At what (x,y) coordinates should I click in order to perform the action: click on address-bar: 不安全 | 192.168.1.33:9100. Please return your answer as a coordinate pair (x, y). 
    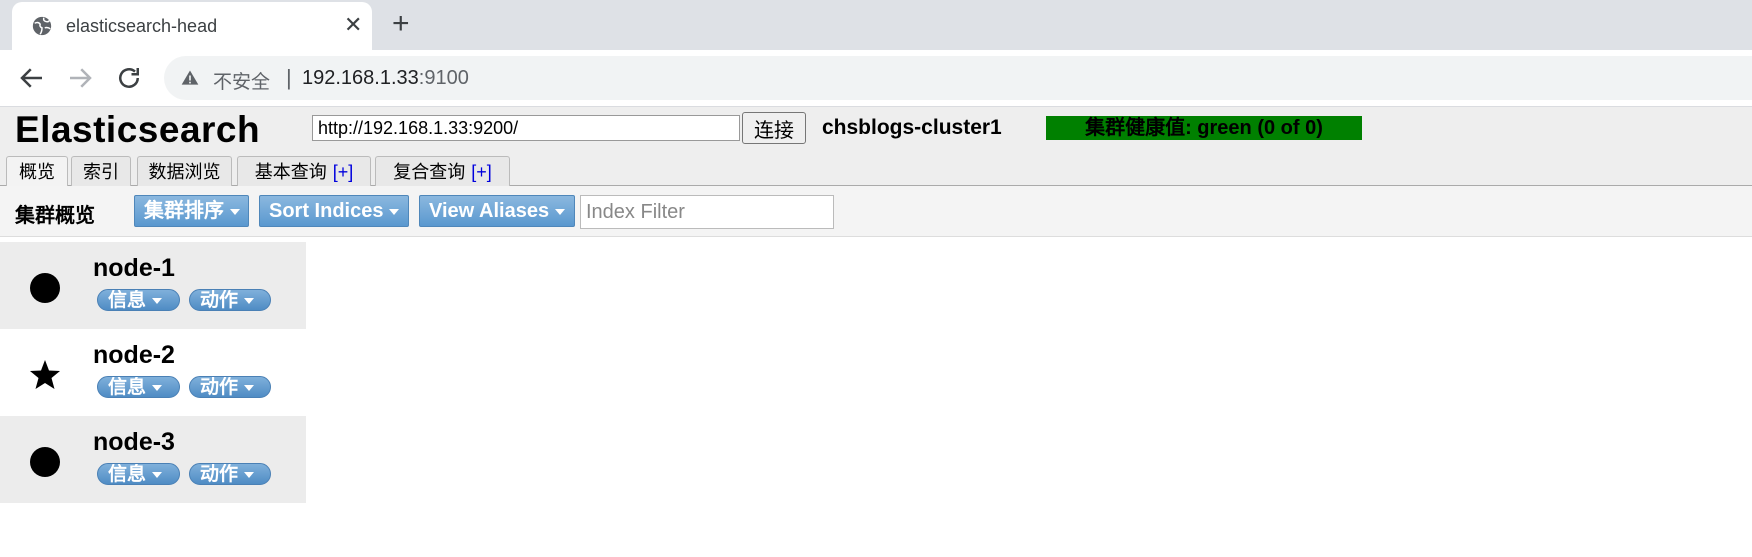
    Looking at the image, I should click on (958, 78).